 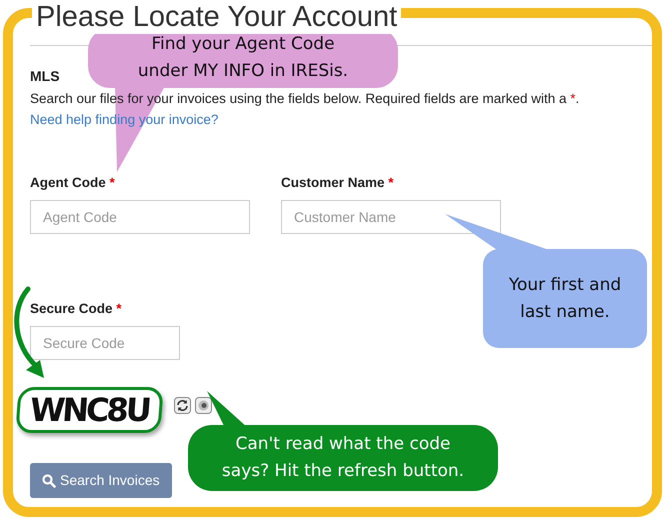 I want to click on search-invoices-button: Search Invoices, so click(x=101, y=480).